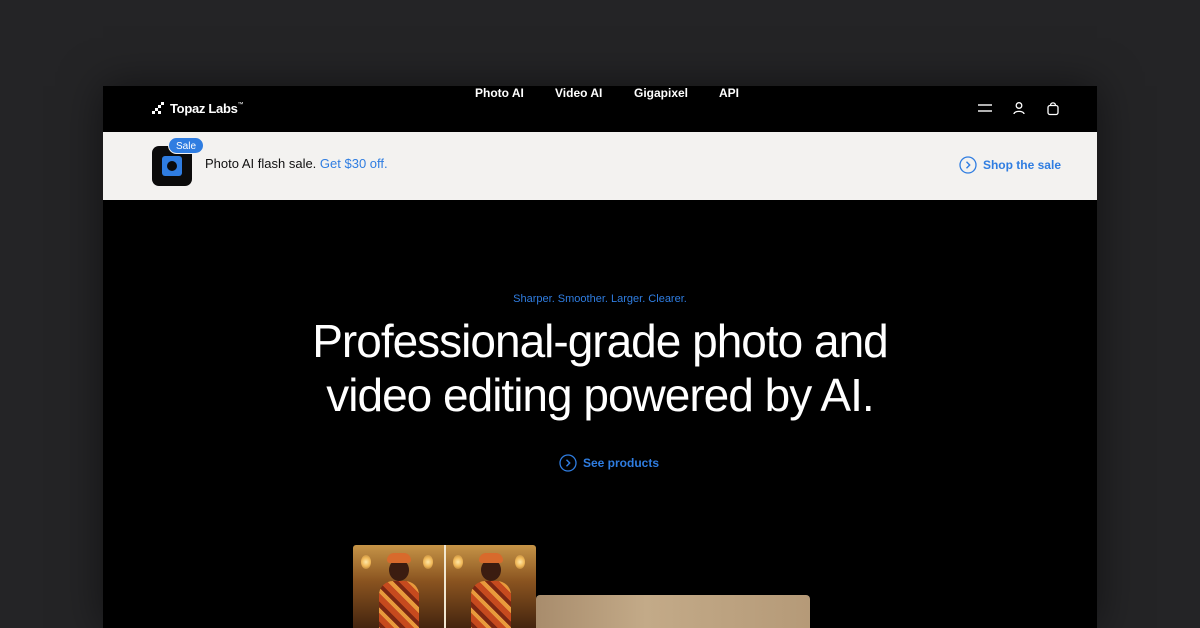 Image resolution: width=1200 pixels, height=628 pixels. I want to click on nav-link-api: API, so click(729, 93).